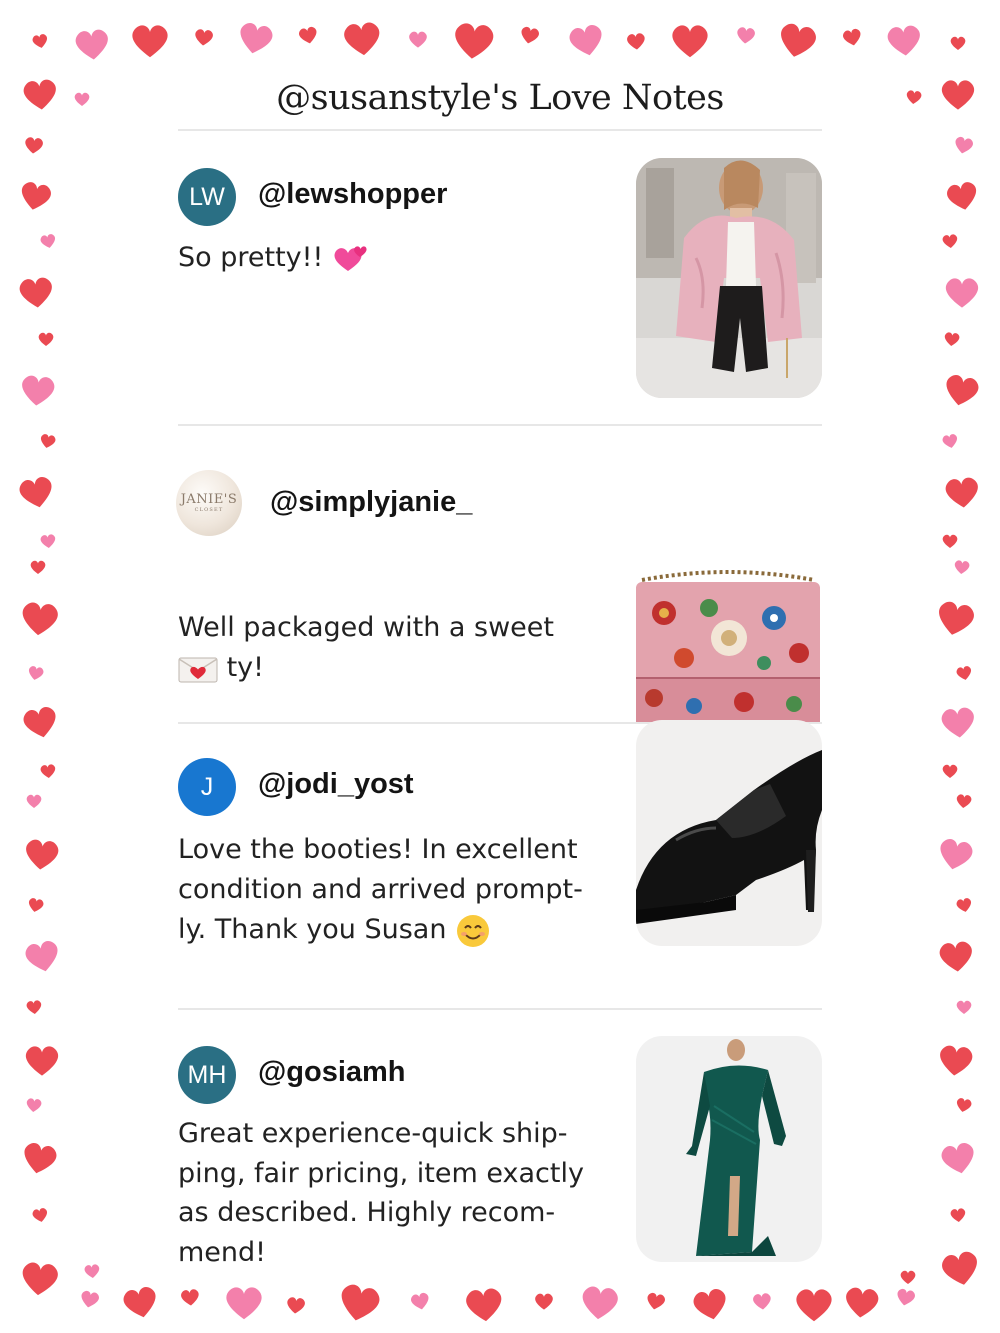 The width and height of the screenshot is (1000, 1333). I want to click on floral-beaded-clutch-image, so click(728, 648).